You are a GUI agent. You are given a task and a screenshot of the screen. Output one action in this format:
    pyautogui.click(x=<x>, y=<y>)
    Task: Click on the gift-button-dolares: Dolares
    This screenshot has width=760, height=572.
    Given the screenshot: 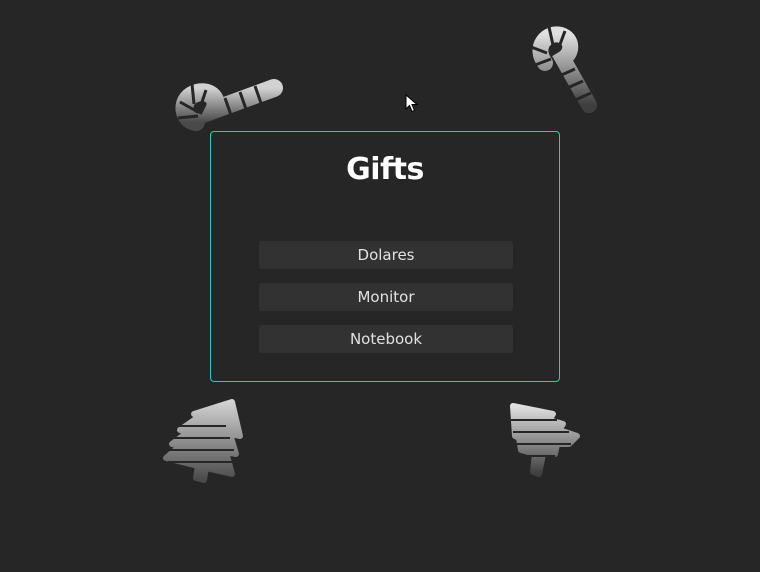 What is the action you would take?
    pyautogui.click(x=386, y=255)
    